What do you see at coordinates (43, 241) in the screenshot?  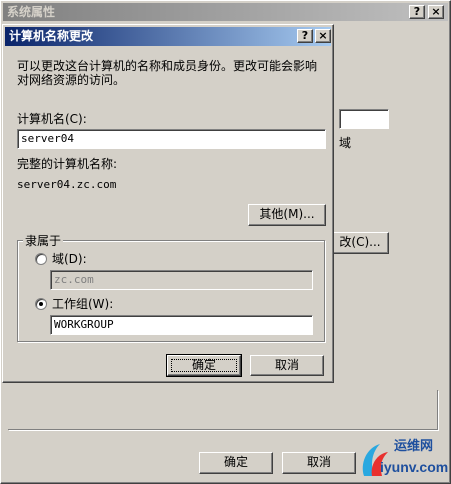 I see `member-of-group-label: 隶属于` at bounding box center [43, 241].